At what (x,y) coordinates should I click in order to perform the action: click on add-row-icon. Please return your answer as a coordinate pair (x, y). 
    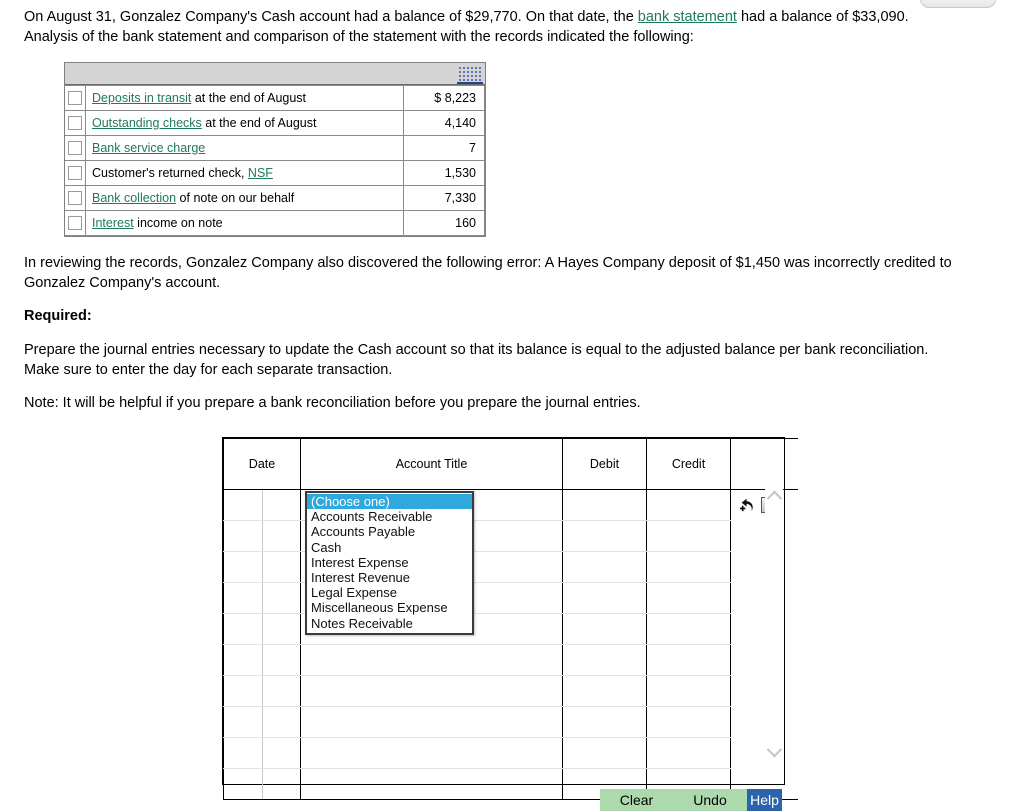
    Looking at the image, I should click on (747, 505).